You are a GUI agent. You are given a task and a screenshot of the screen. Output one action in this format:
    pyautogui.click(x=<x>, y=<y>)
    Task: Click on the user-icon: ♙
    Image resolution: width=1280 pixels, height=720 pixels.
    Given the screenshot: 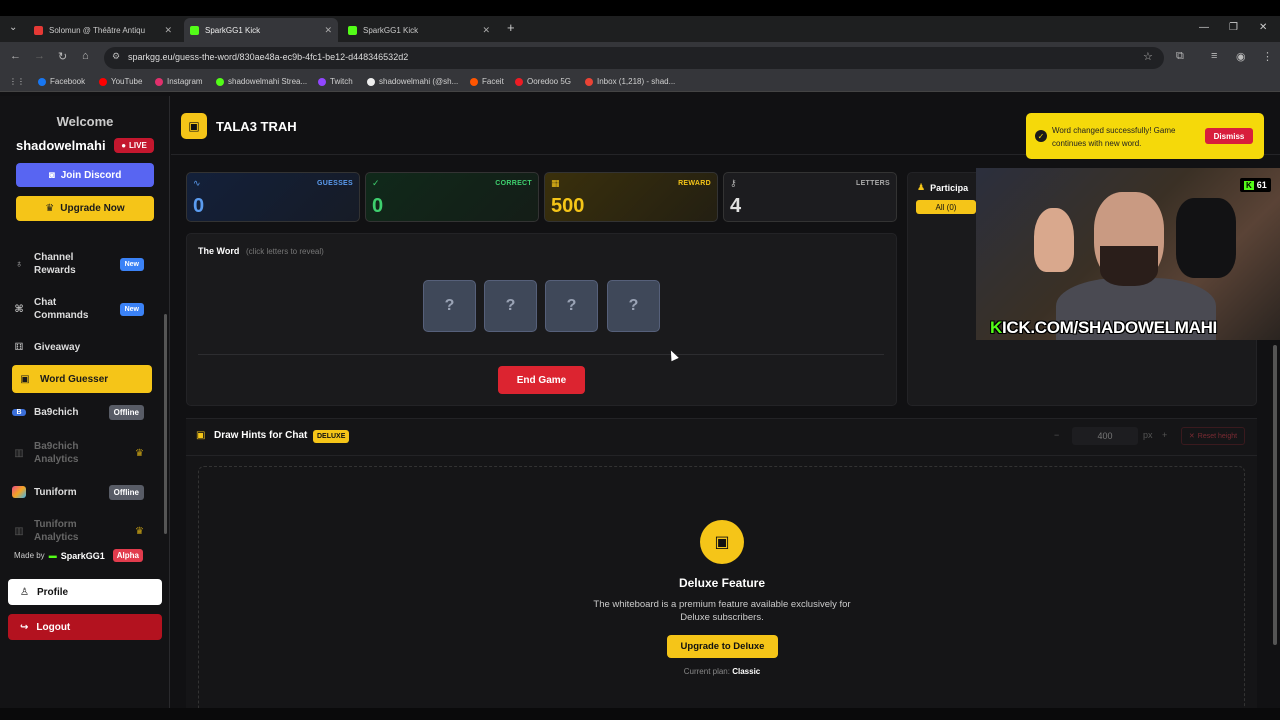 What is the action you would take?
    pyautogui.click(x=24, y=592)
    